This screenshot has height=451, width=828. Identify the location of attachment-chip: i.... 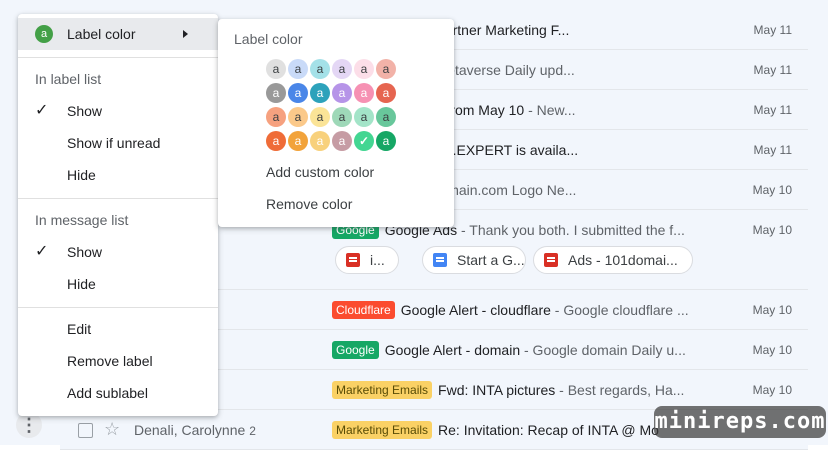
(367, 260).